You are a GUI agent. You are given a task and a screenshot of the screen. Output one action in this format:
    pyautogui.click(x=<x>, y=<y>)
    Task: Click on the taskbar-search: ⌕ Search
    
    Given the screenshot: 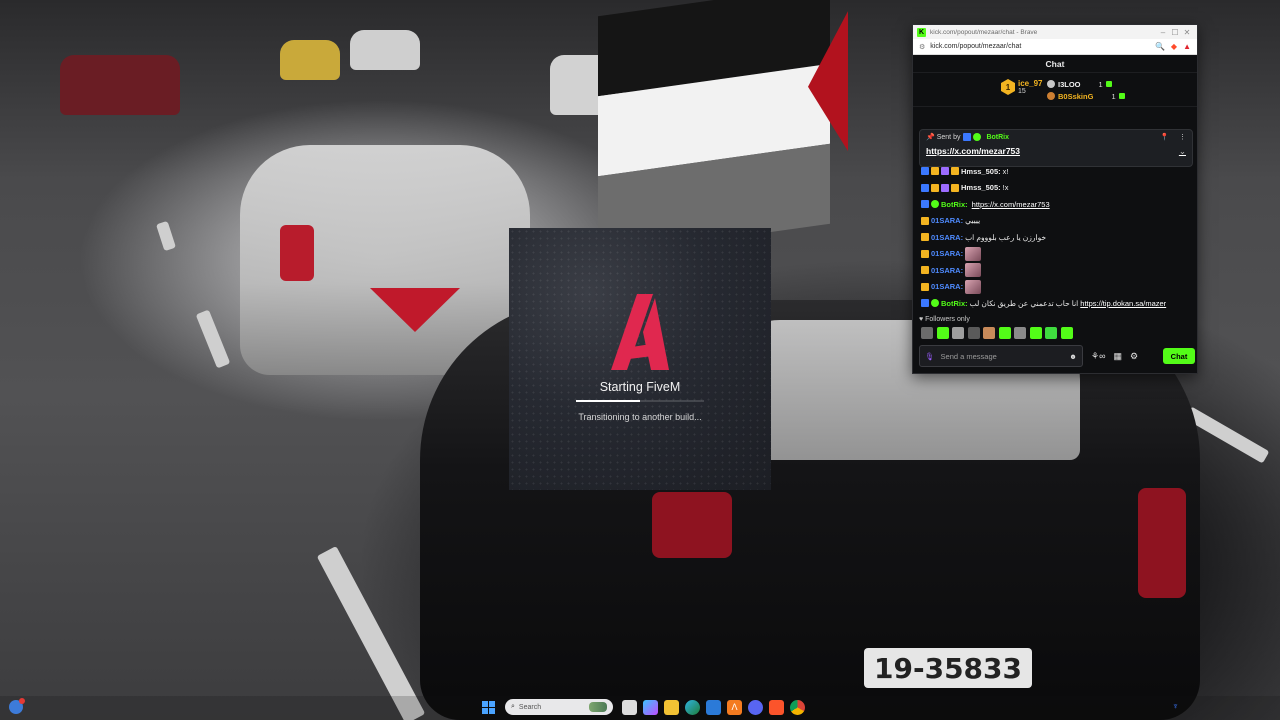 What is the action you would take?
    pyautogui.click(x=559, y=707)
    